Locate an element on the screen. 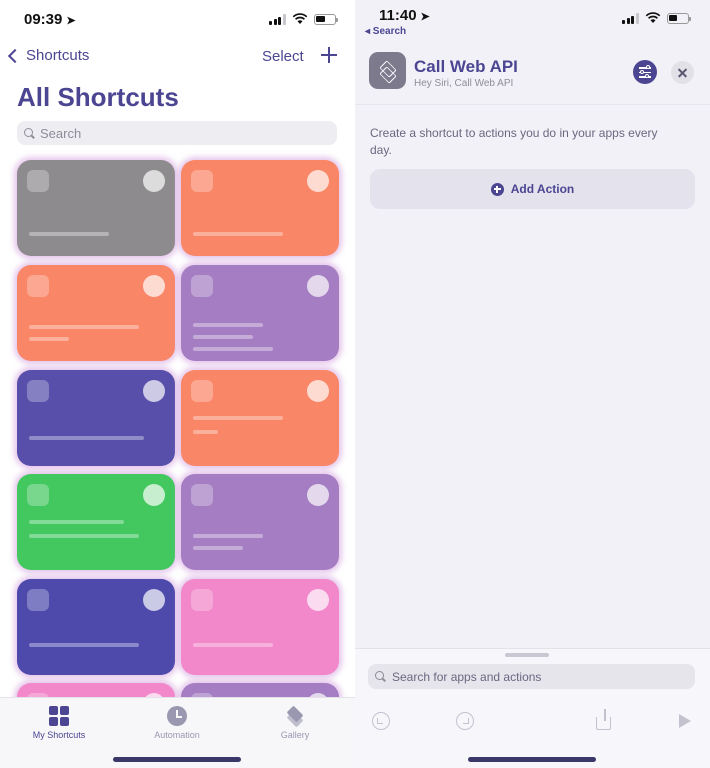 The image size is (710, 768). share-icon is located at coordinates (603, 719).